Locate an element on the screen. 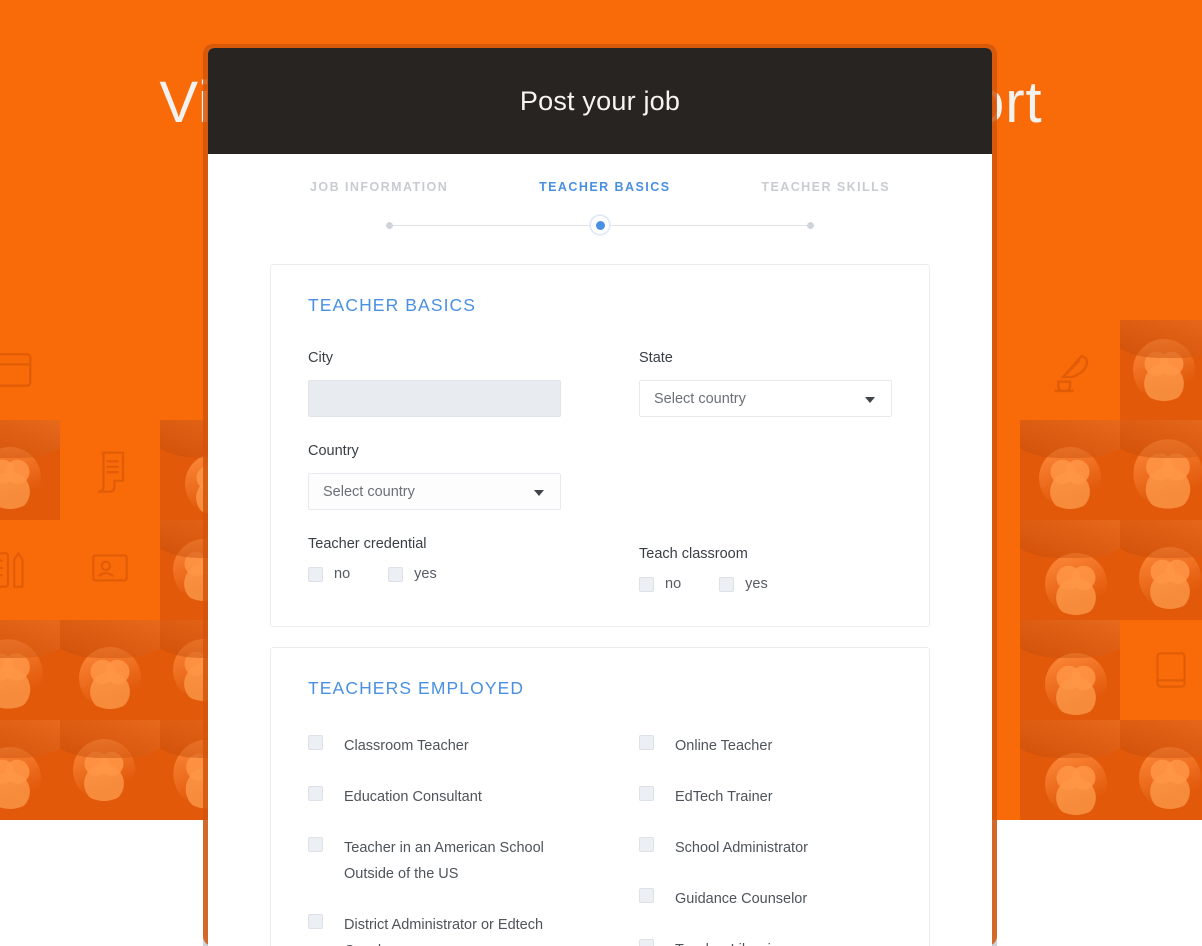  state-label: State is located at coordinates (656, 358).